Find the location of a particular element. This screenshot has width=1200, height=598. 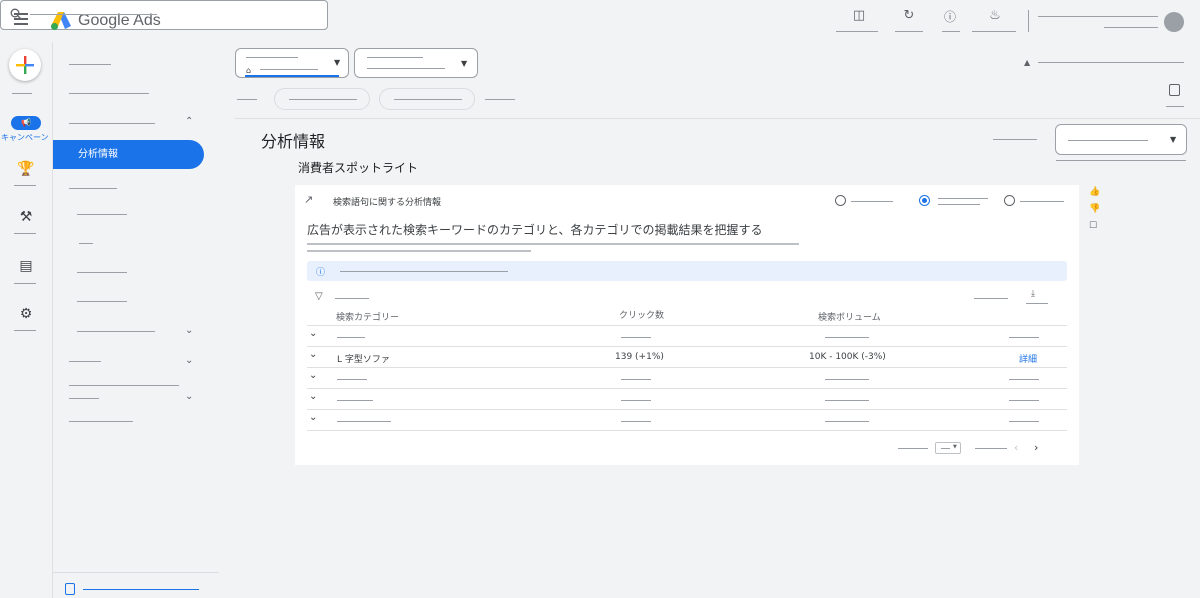

detail-link: 詳細 is located at coordinates (1028, 358).